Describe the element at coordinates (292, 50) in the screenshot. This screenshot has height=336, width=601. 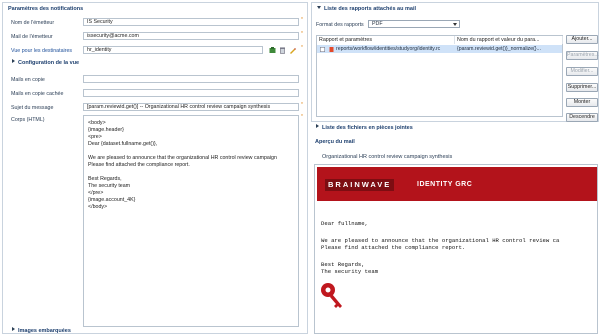
I see `edit-icon` at that location.